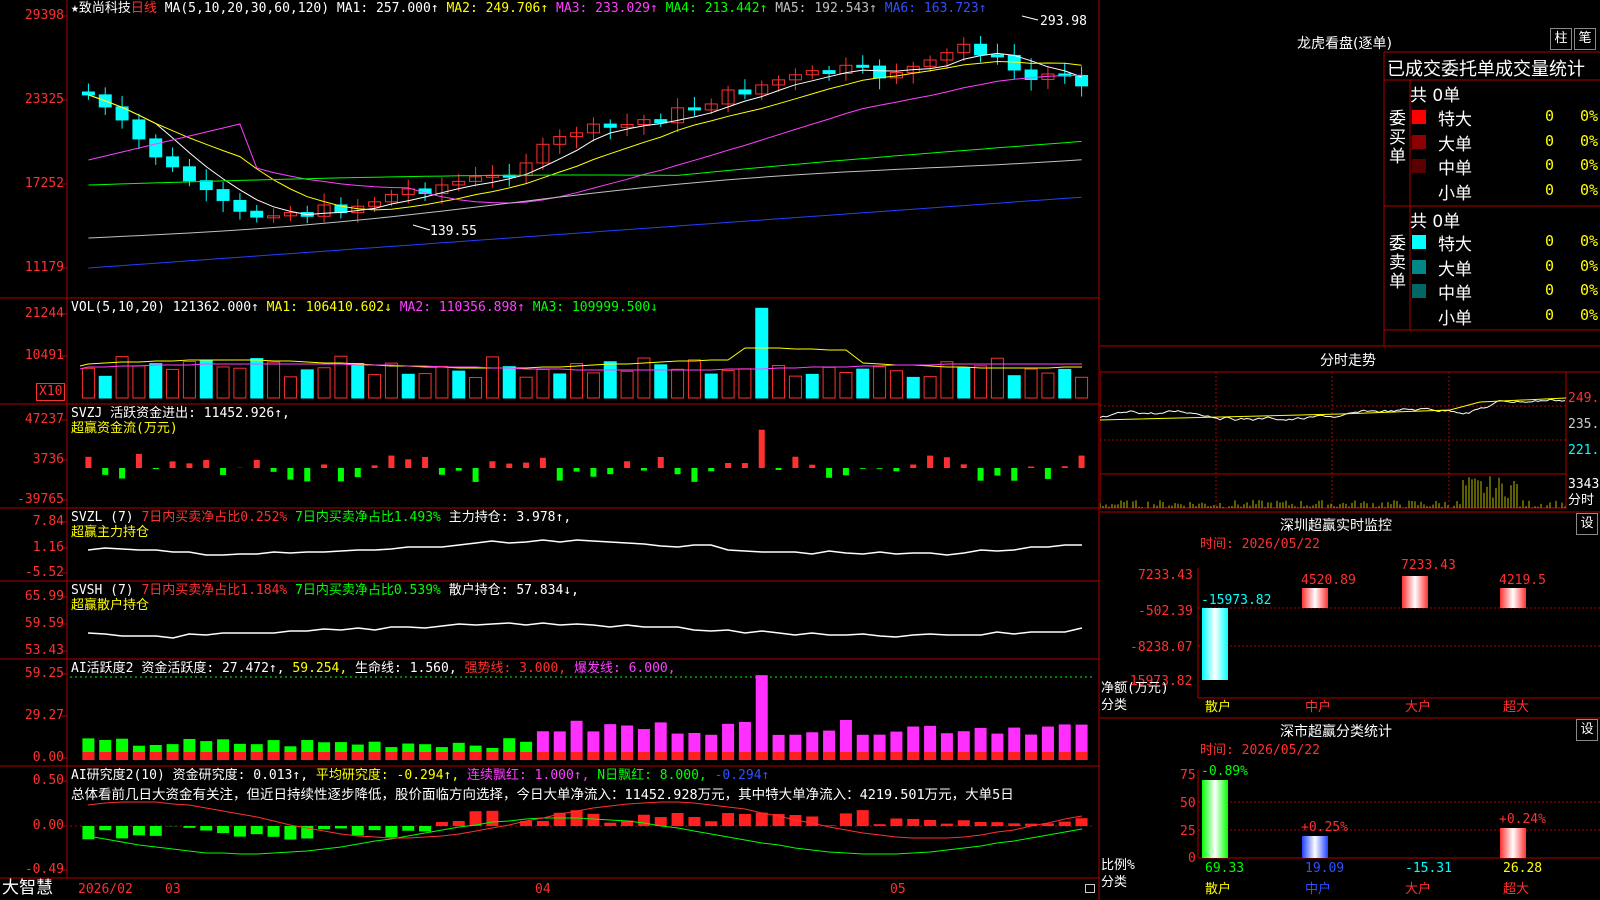  Describe the element at coordinates (652, 775) in the screenshot. I see `ai2-d: N日飘红: 8.000,` at that location.